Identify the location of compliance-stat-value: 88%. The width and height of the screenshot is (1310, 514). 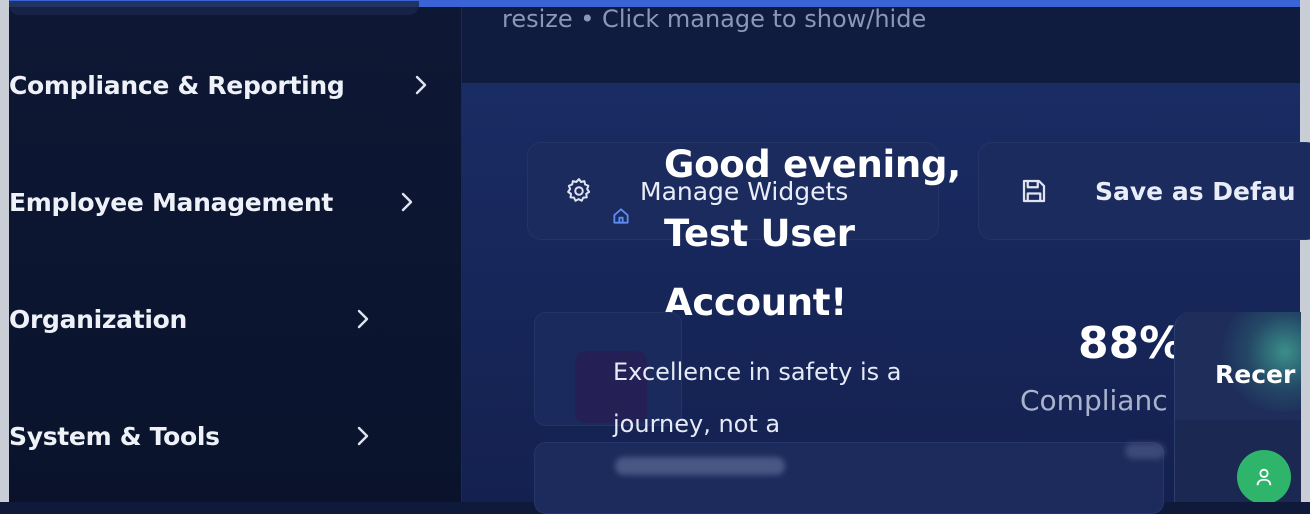
(1131, 343).